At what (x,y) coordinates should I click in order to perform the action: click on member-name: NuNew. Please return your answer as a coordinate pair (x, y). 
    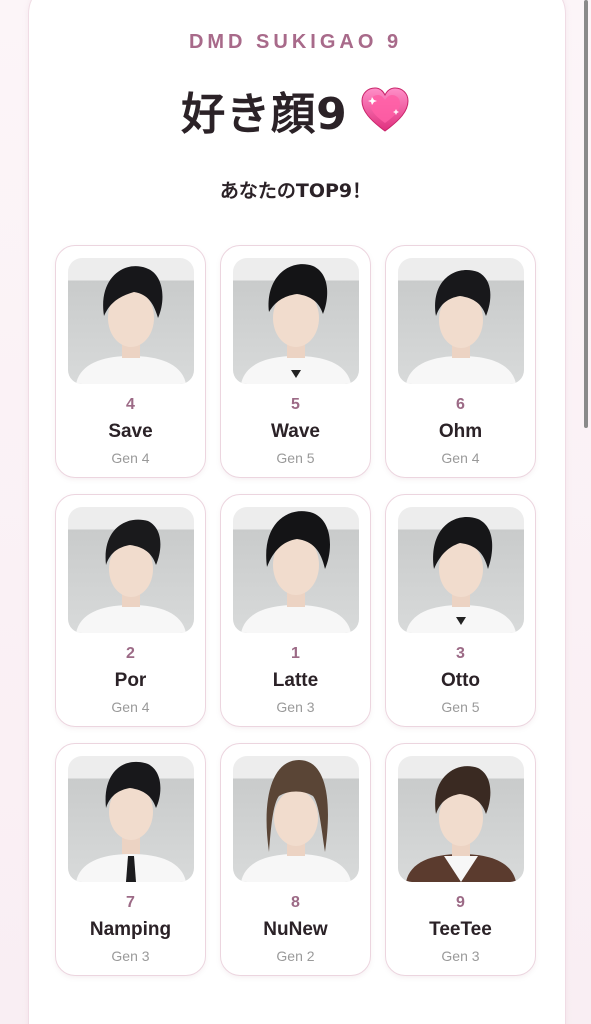
    Looking at the image, I should click on (295, 929).